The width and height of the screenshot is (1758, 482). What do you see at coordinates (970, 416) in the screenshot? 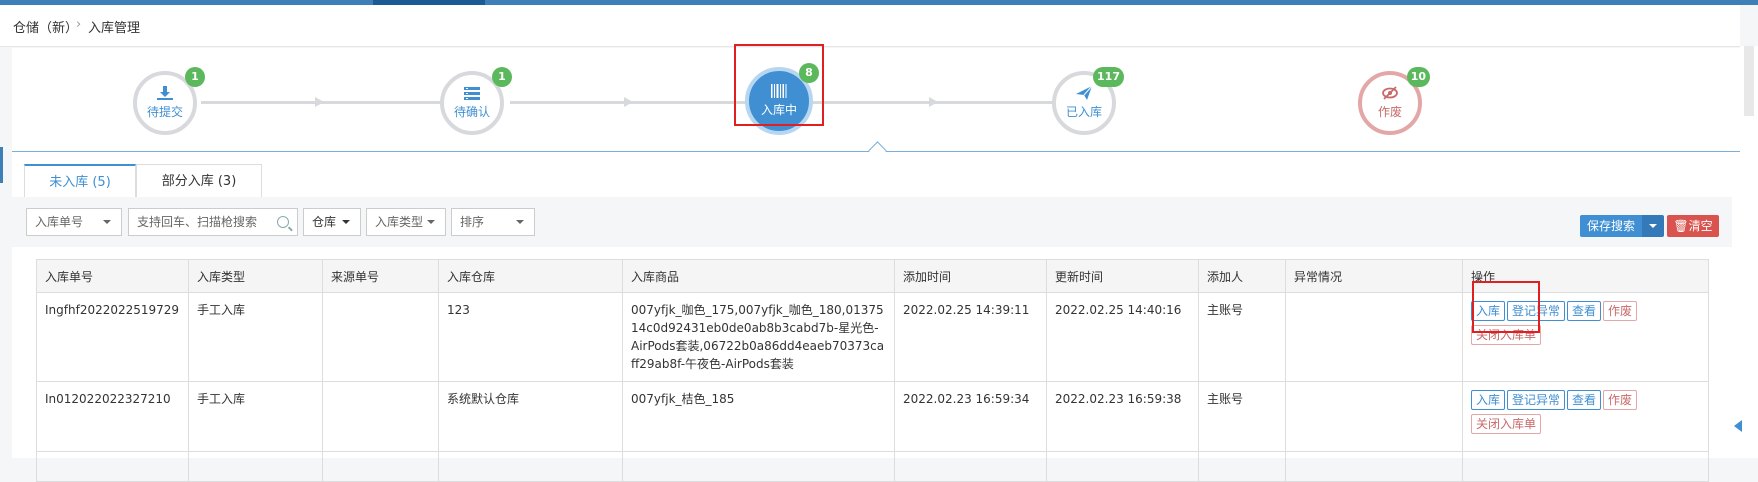
I see `cell-added-time: 2022.02.23 16:59:34` at bounding box center [970, 416].